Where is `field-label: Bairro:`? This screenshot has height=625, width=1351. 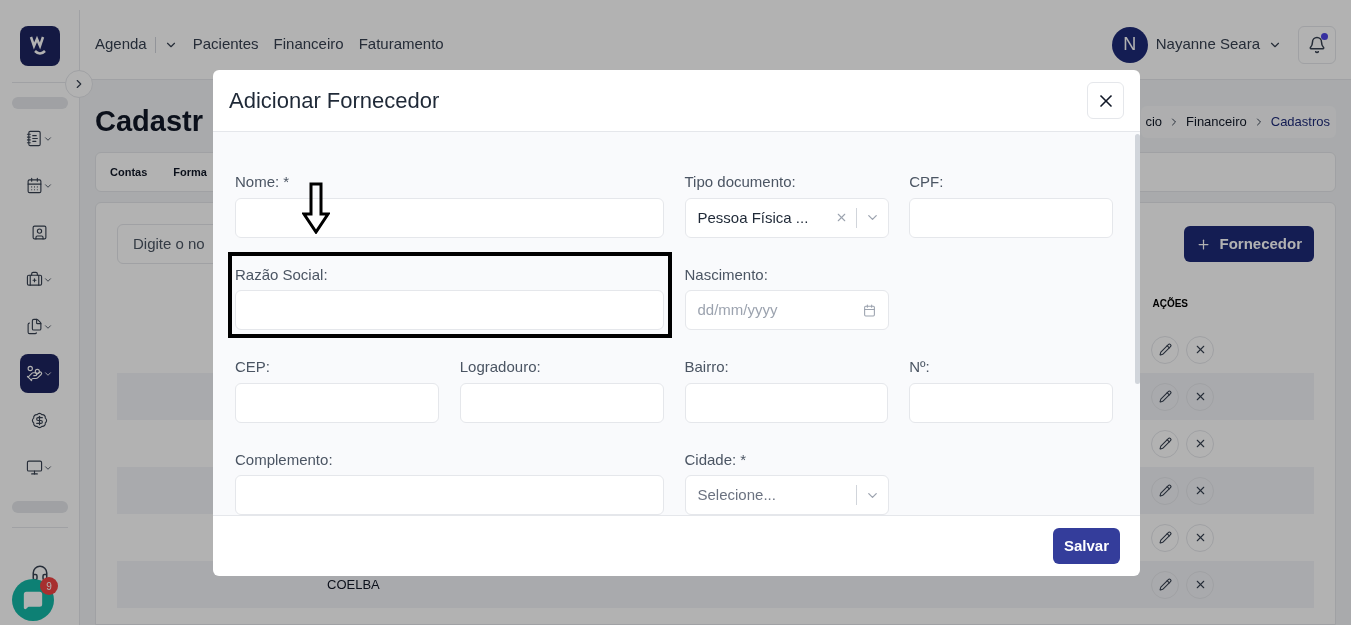 field-label: Bairro: is located at coordinates (707, 367).